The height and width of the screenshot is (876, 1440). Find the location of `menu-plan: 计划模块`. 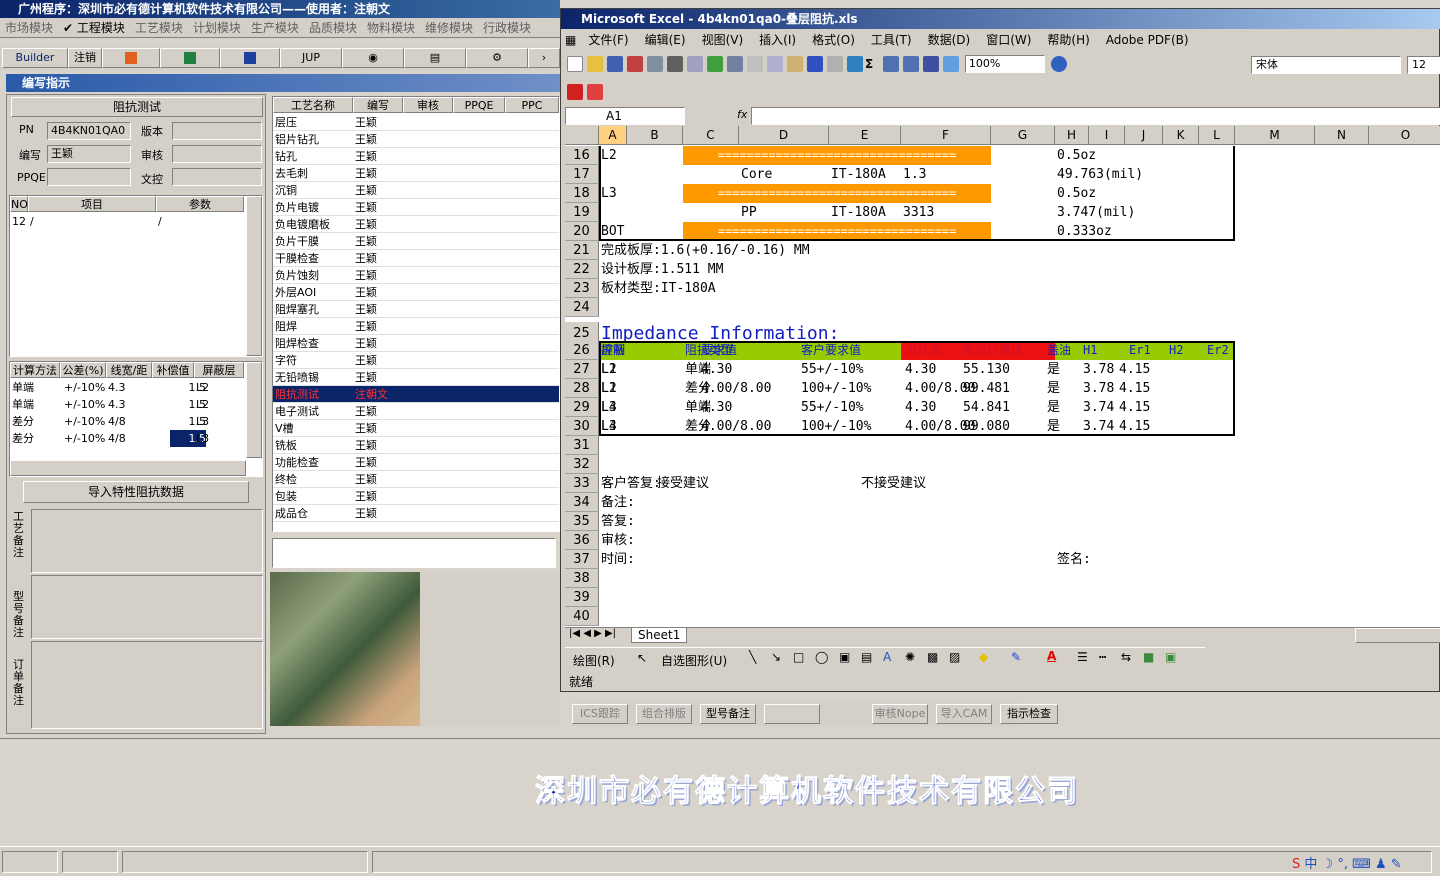

menu-plan: 计划模块 is located at coordinates (217, 28).